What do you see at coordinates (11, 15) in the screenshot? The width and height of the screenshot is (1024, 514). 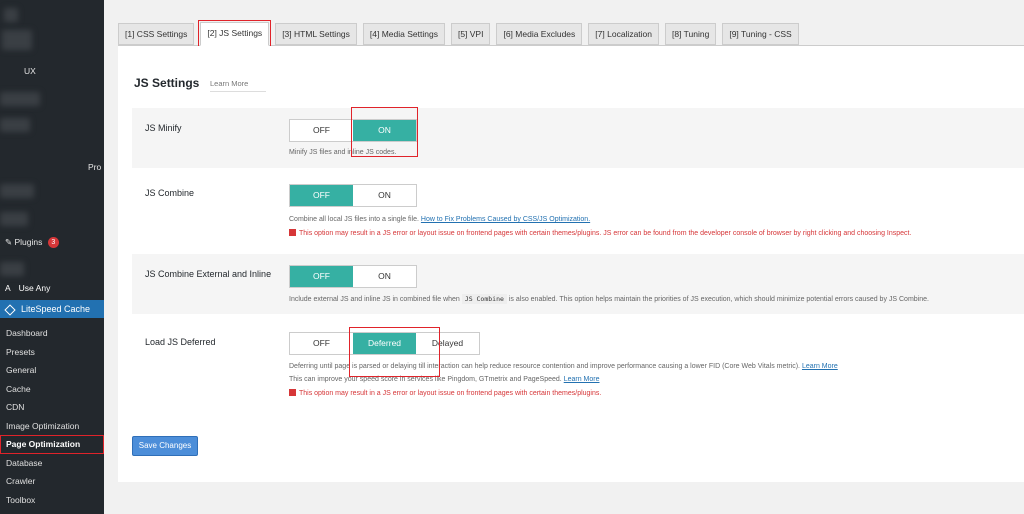 I see `blurred-menu-icon` at bounding box center [11, 15].